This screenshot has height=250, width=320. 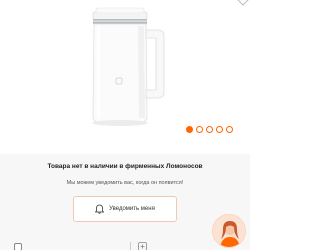 What do you see at coordinates (125, 243) in the screenshot?
I see `bottom-actions` at bounding box center [125, 243].